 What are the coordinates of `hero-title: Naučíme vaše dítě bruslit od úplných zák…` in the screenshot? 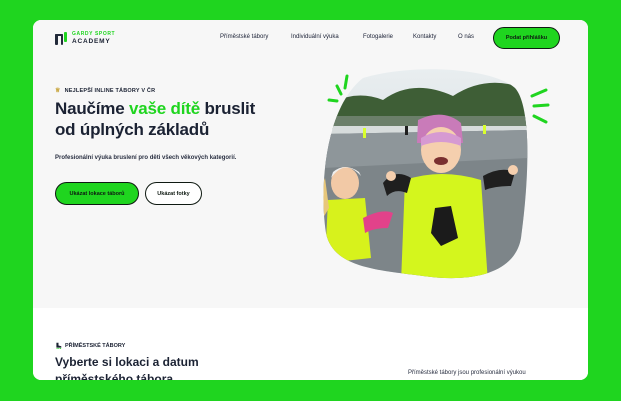 It's located at (195, 119).